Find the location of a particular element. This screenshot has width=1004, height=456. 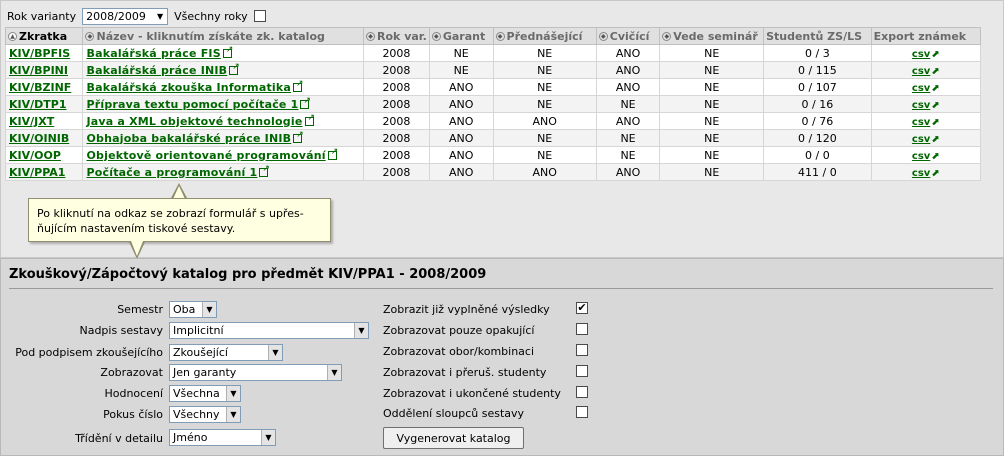

col-students: Studentů ZS/LS is located at coordinates (817, 36).